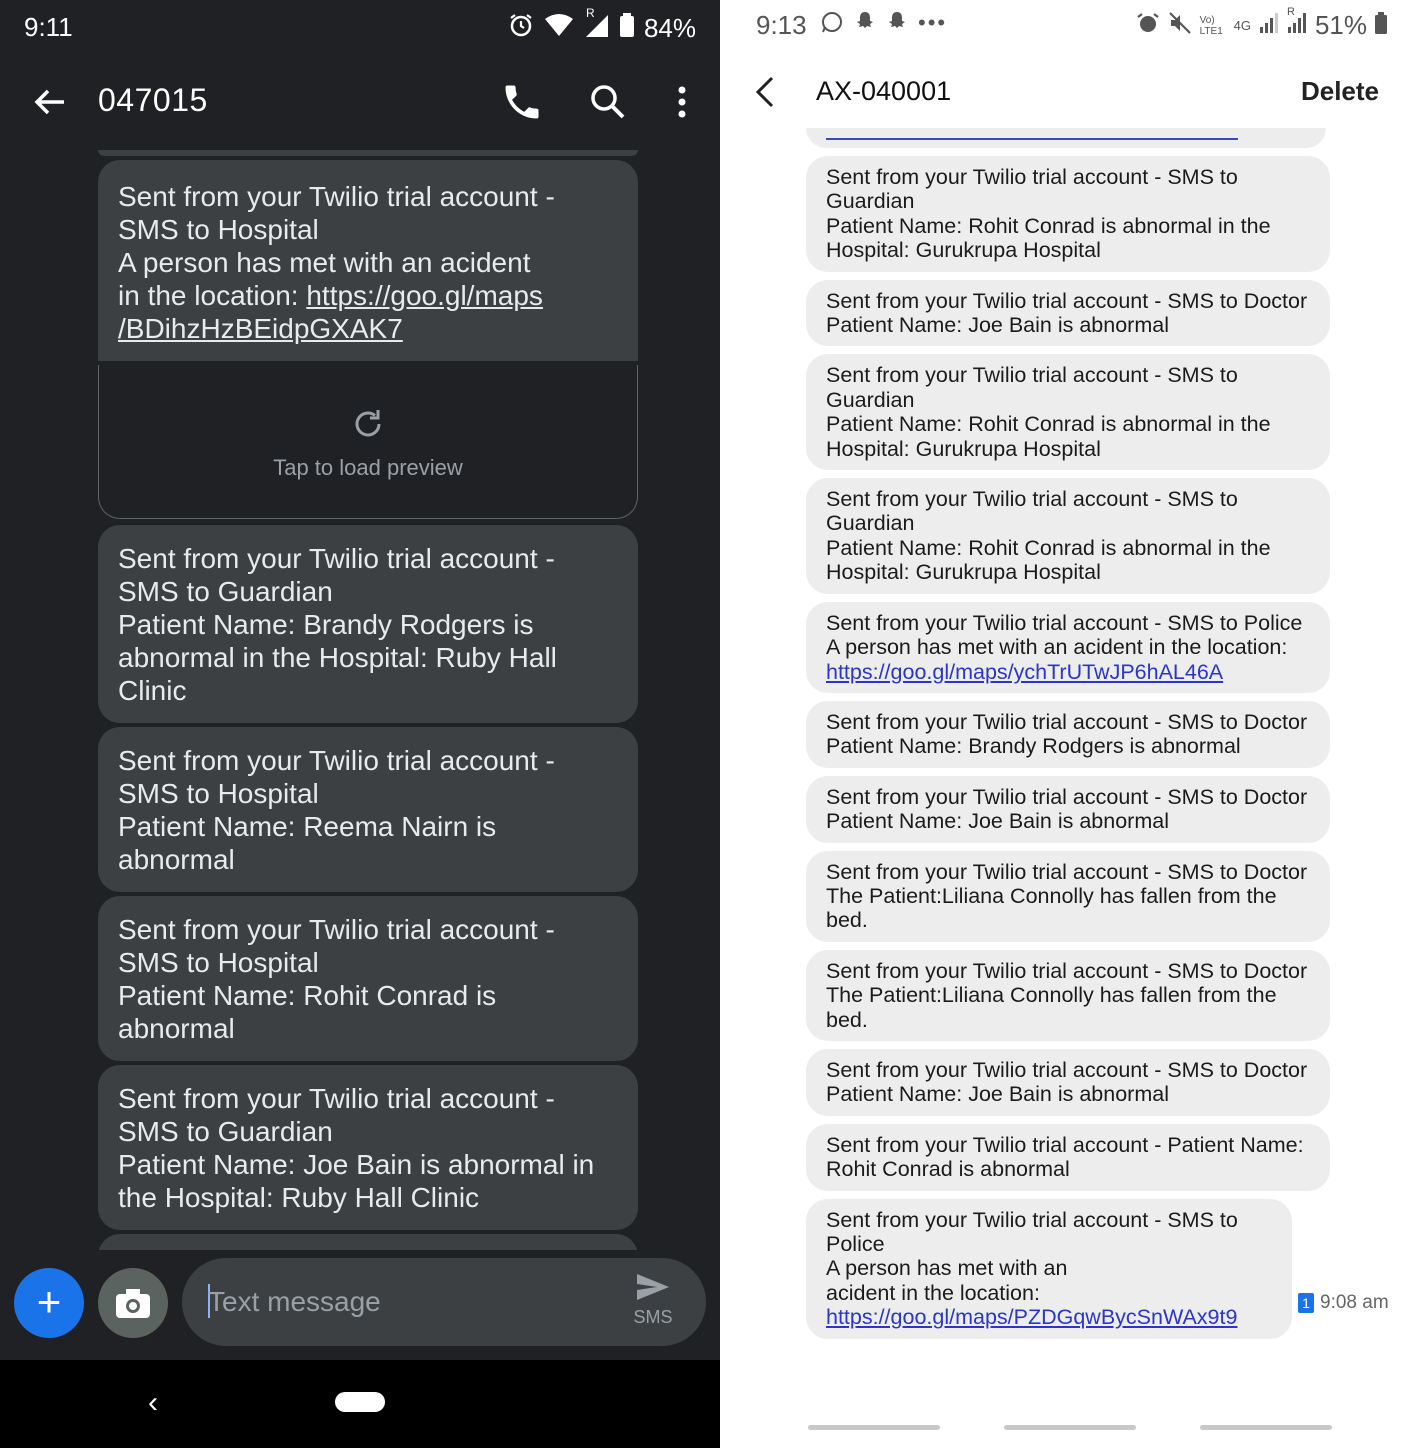  What do you see at coordinates (522, 102) in the screenshot?
I see `phone-icon` at bounding box center [522, 102].